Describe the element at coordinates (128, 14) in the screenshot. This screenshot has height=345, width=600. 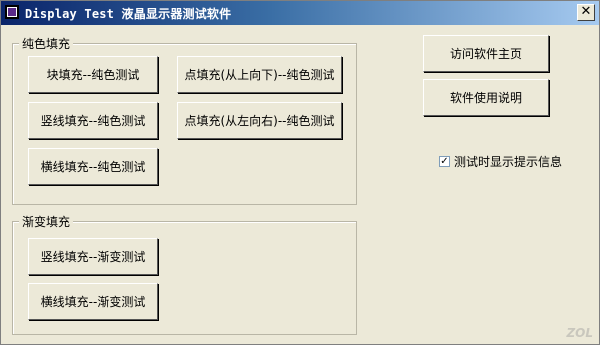
I see `window-title: Display Test 液晶显示器测试软件` at that location.